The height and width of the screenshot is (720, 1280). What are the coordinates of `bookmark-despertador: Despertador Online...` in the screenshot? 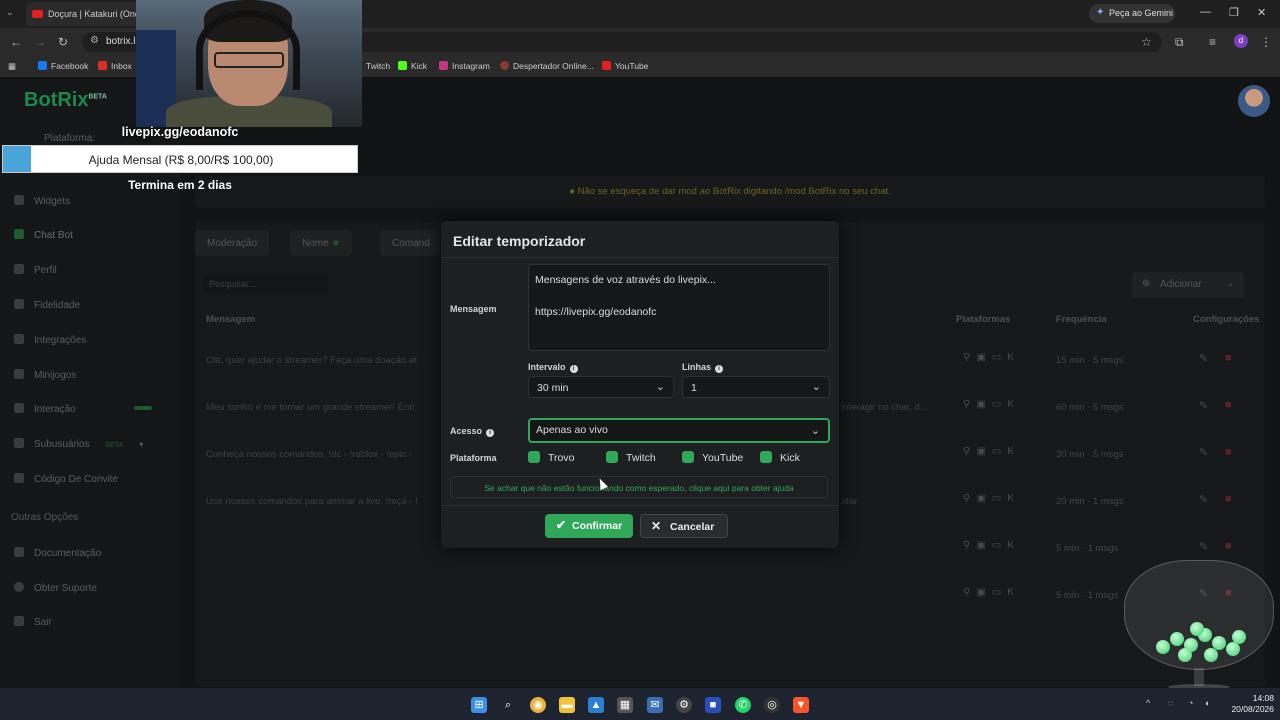 It's located at (547, 66).